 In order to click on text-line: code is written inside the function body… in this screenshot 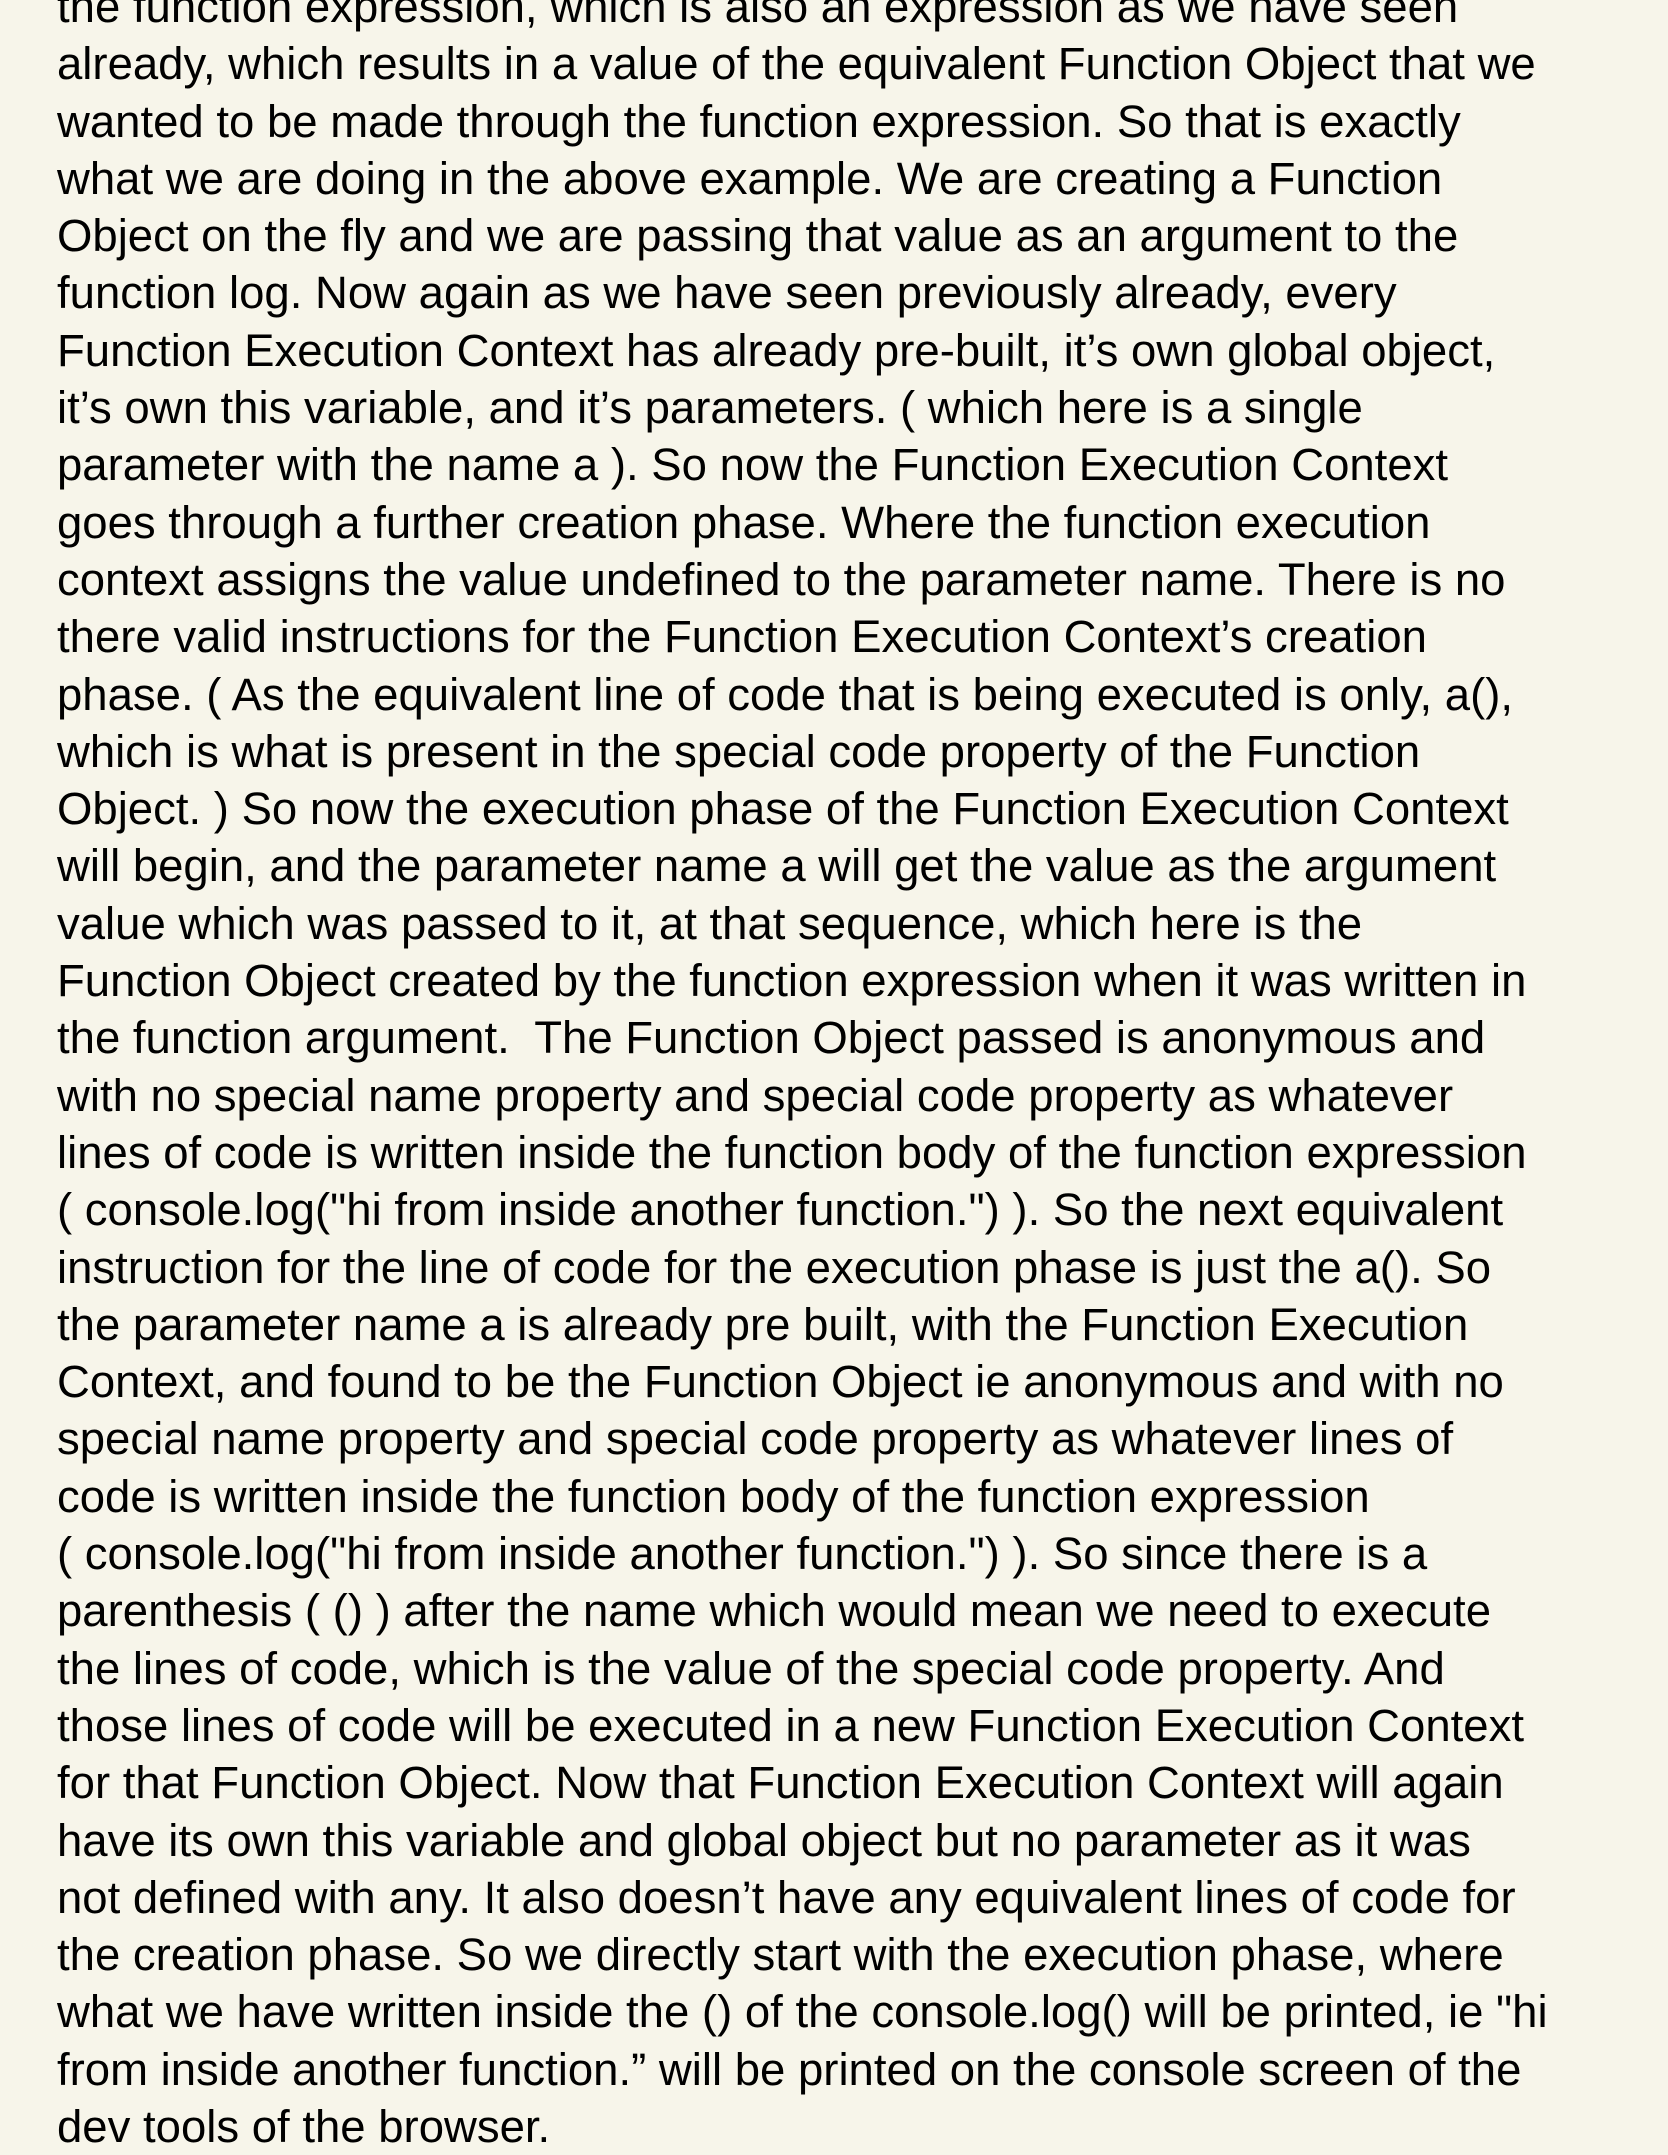, I will do `click(713, 1496)`.